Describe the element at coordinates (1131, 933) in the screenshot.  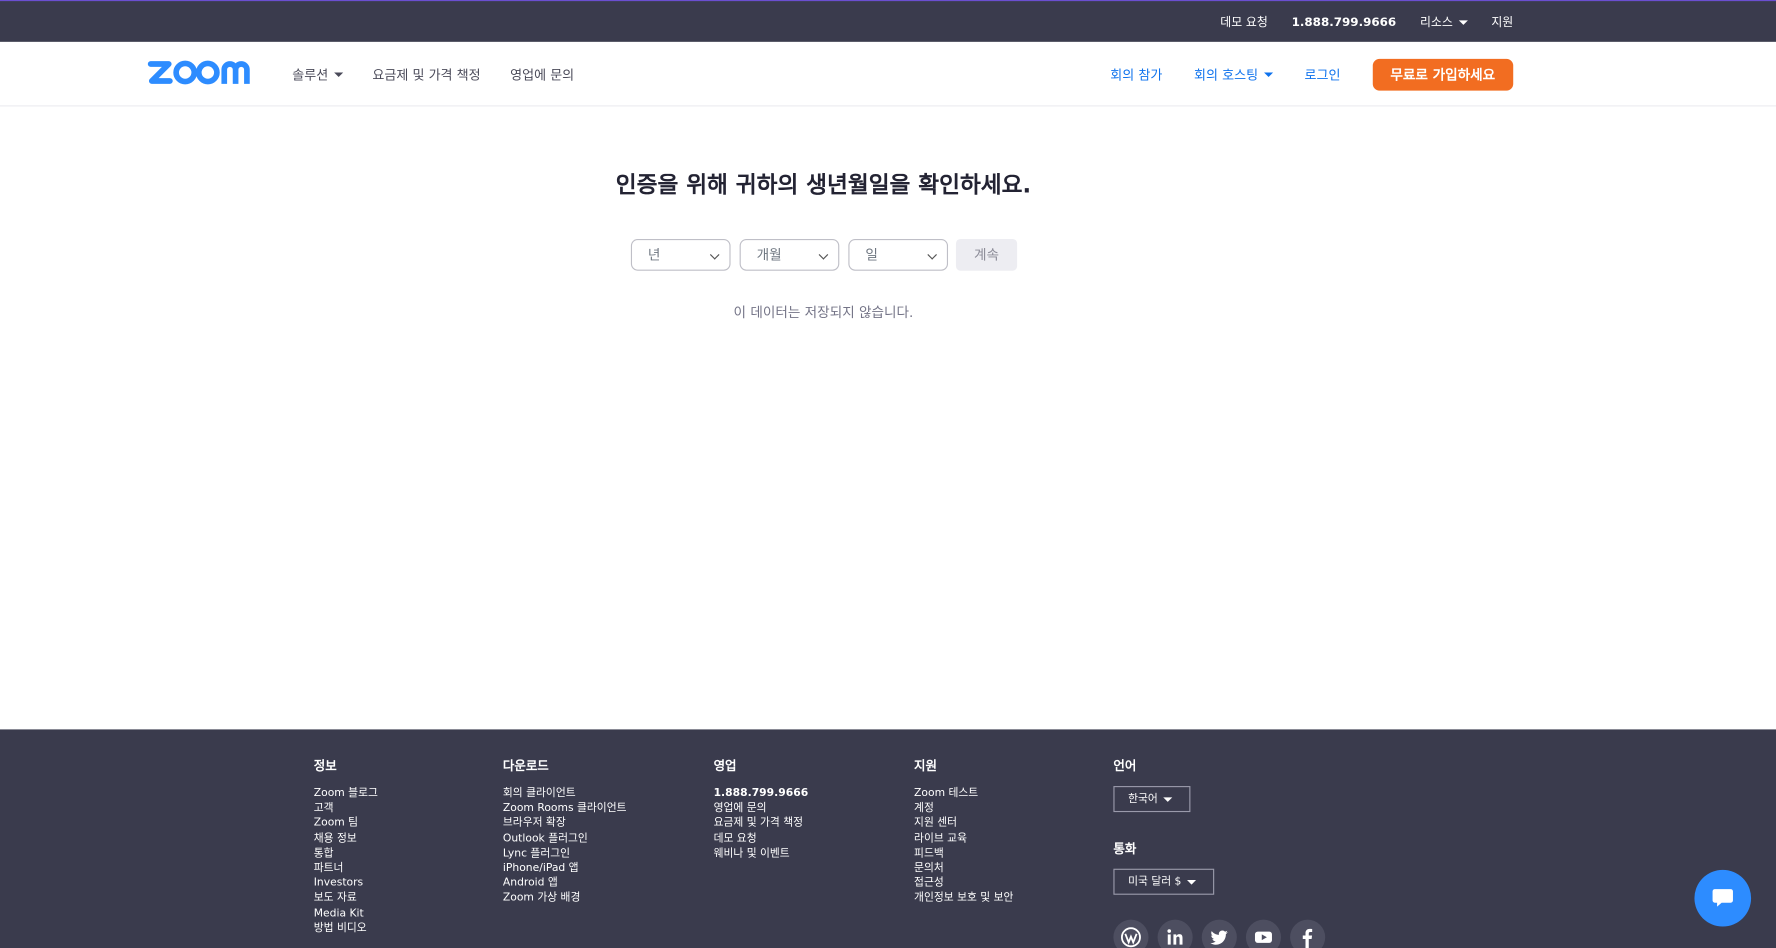
I see `wordpress-icon` at that location.